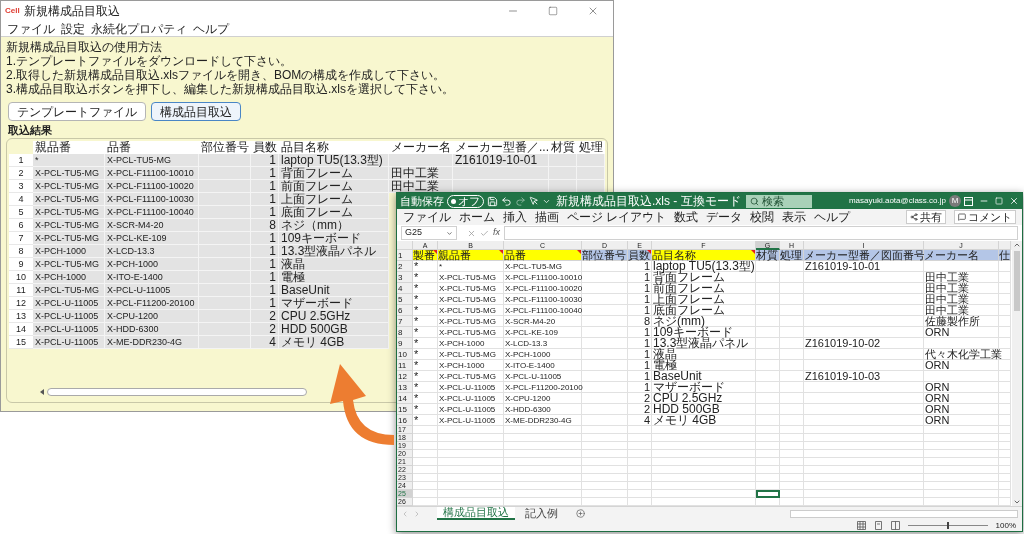  I want to click on column-header: メーカー名, so click(421, 147).